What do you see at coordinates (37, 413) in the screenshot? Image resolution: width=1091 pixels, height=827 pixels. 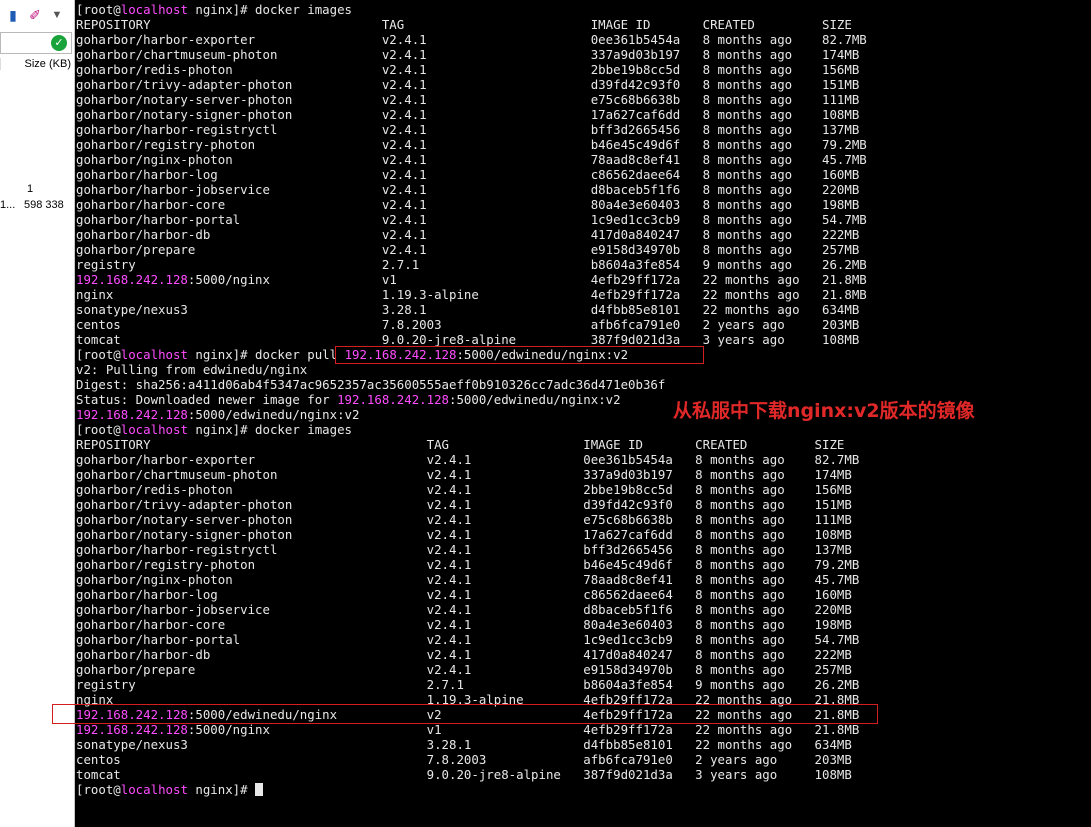 I see `left-panel: ▮ ✐ ▼ ✓ Size (KB) 1 1... 598 338` at bounding box center [37, 413].